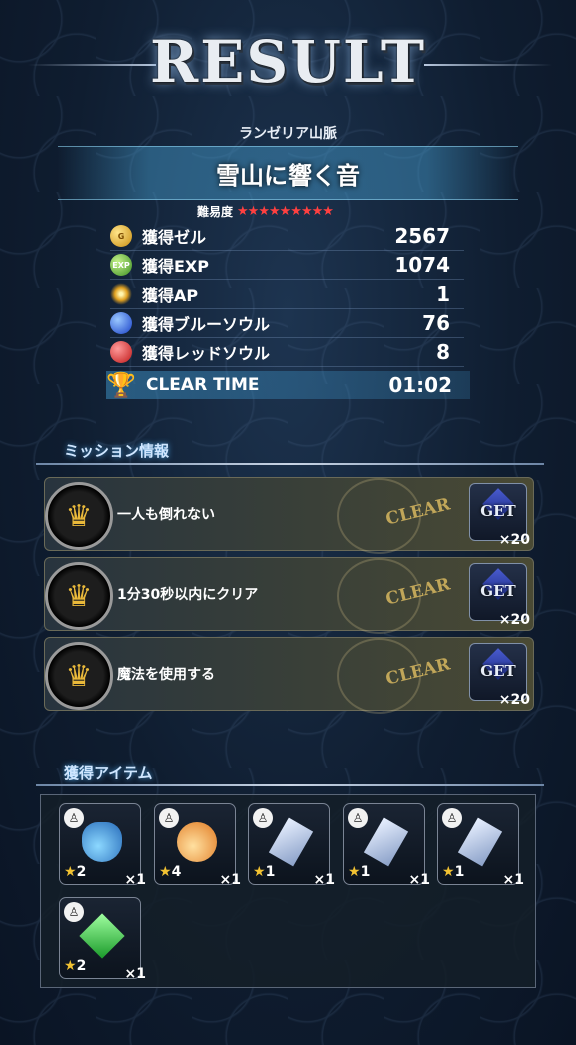 The image size is (576, 1045). What do you see at coordinates (422, 265) in the screenshot?
I see `stat-value: 1074` at bounding box center [422, 265].